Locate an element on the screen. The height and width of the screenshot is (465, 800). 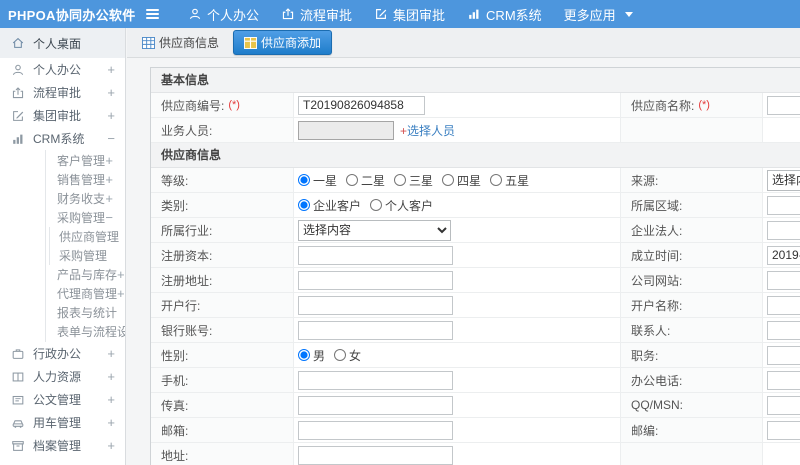
field-label is located at coordinates (692, 454).